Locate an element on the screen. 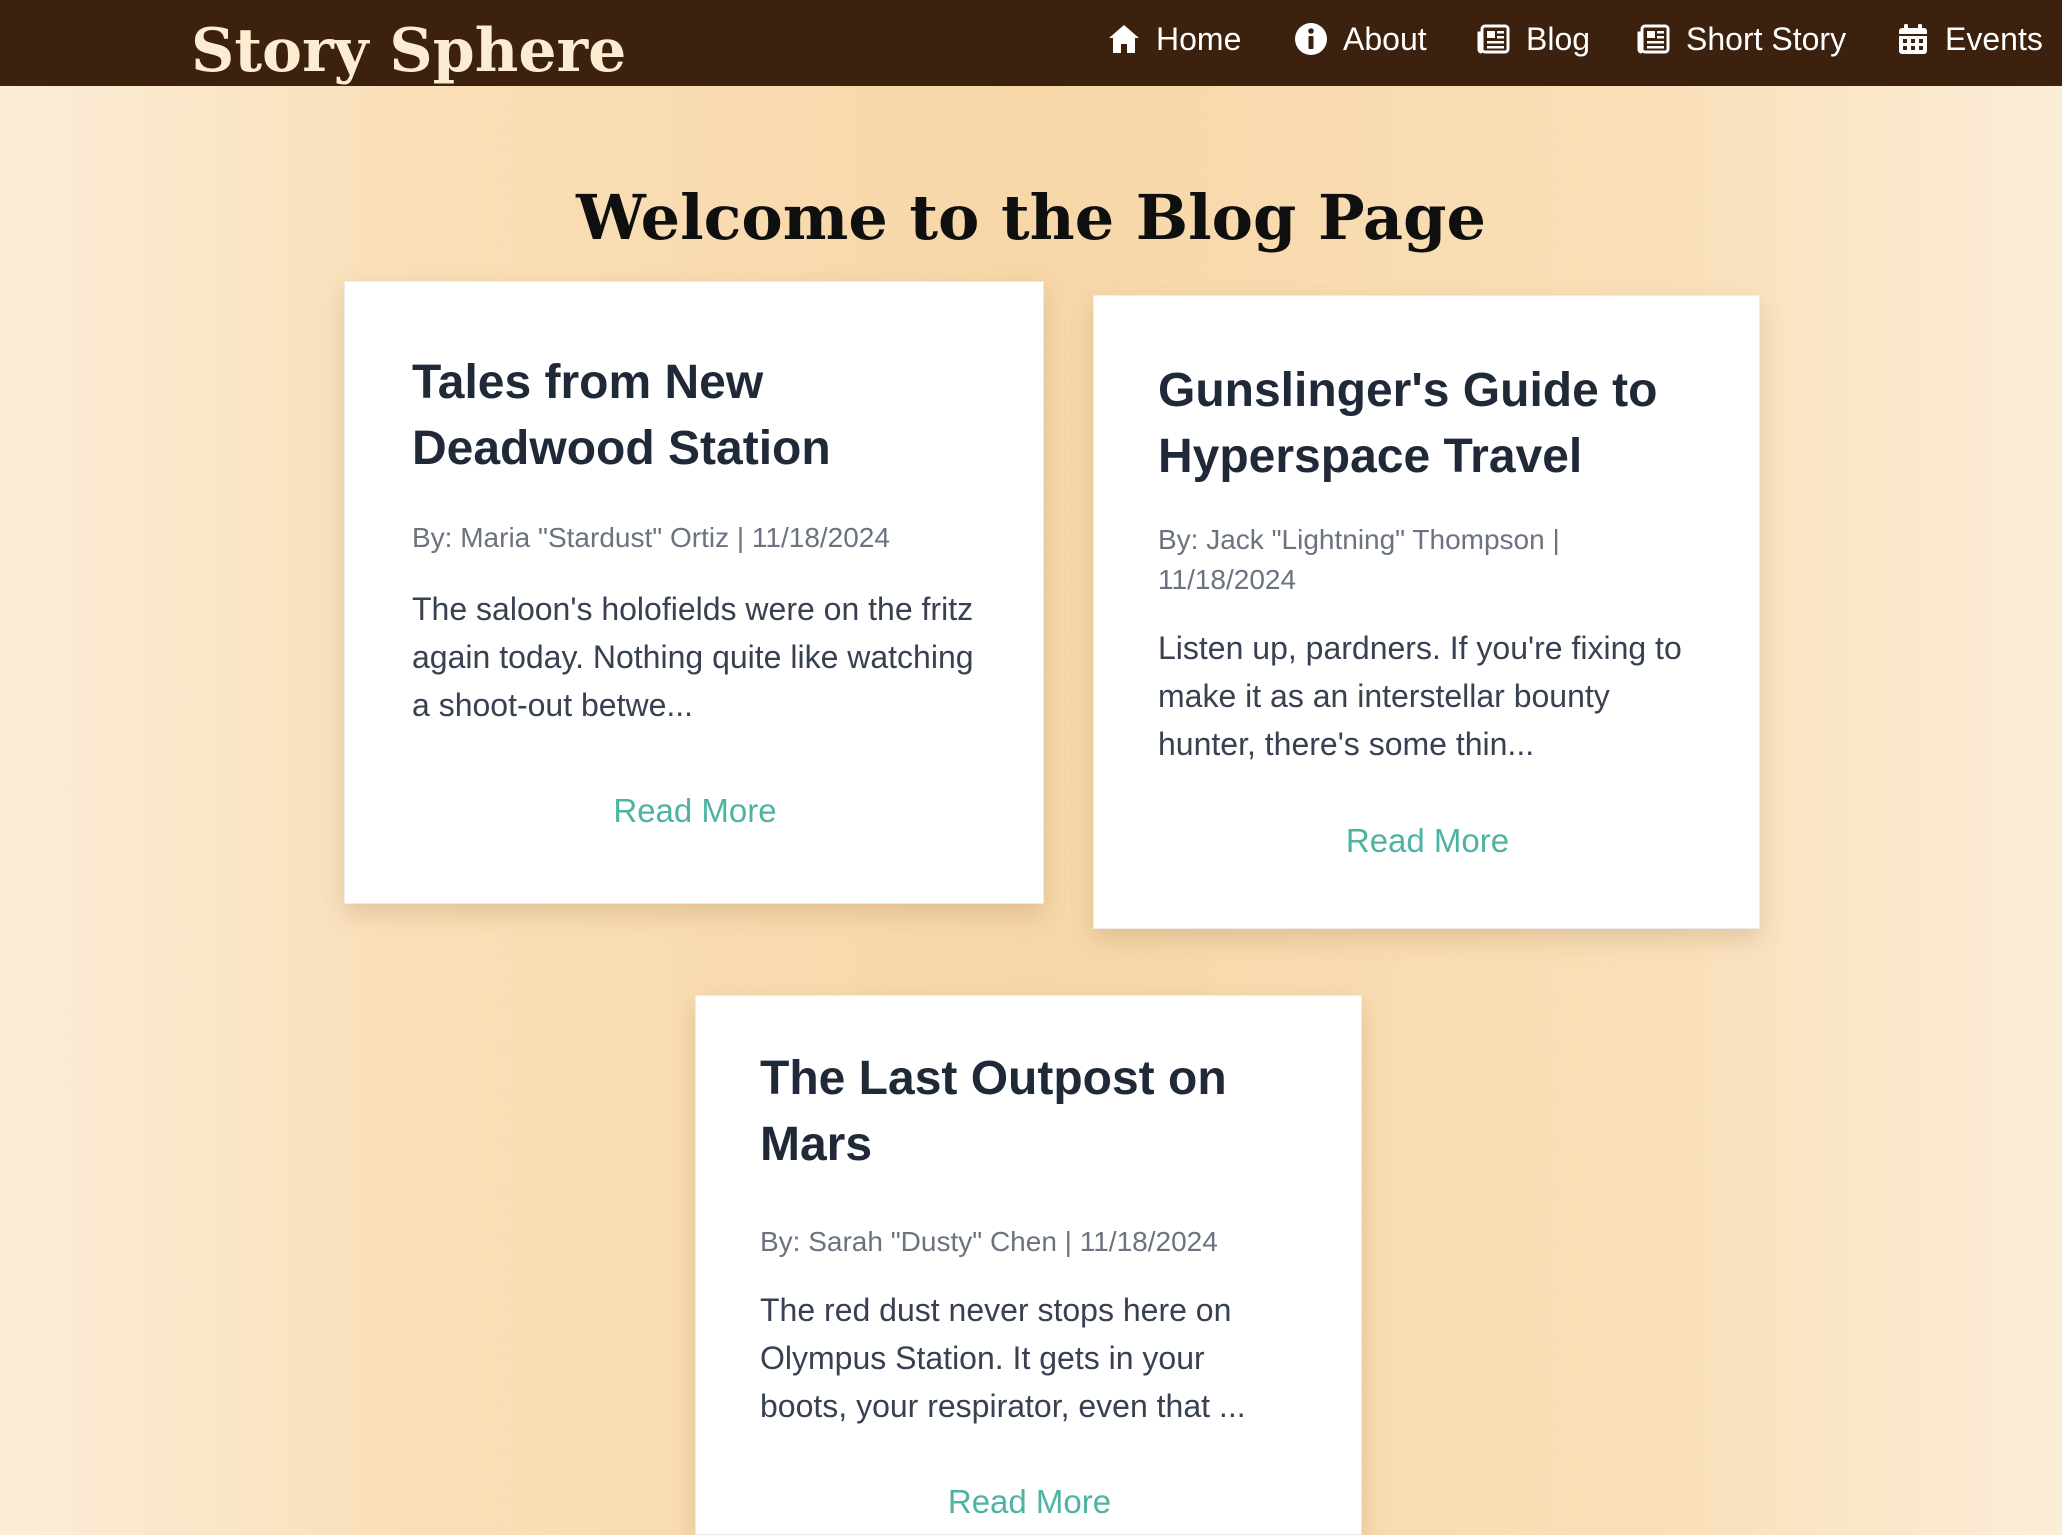 The height and width of the screenshot is (1535, 2062). nav-about-label: About is located at coordinates (1385, 38).